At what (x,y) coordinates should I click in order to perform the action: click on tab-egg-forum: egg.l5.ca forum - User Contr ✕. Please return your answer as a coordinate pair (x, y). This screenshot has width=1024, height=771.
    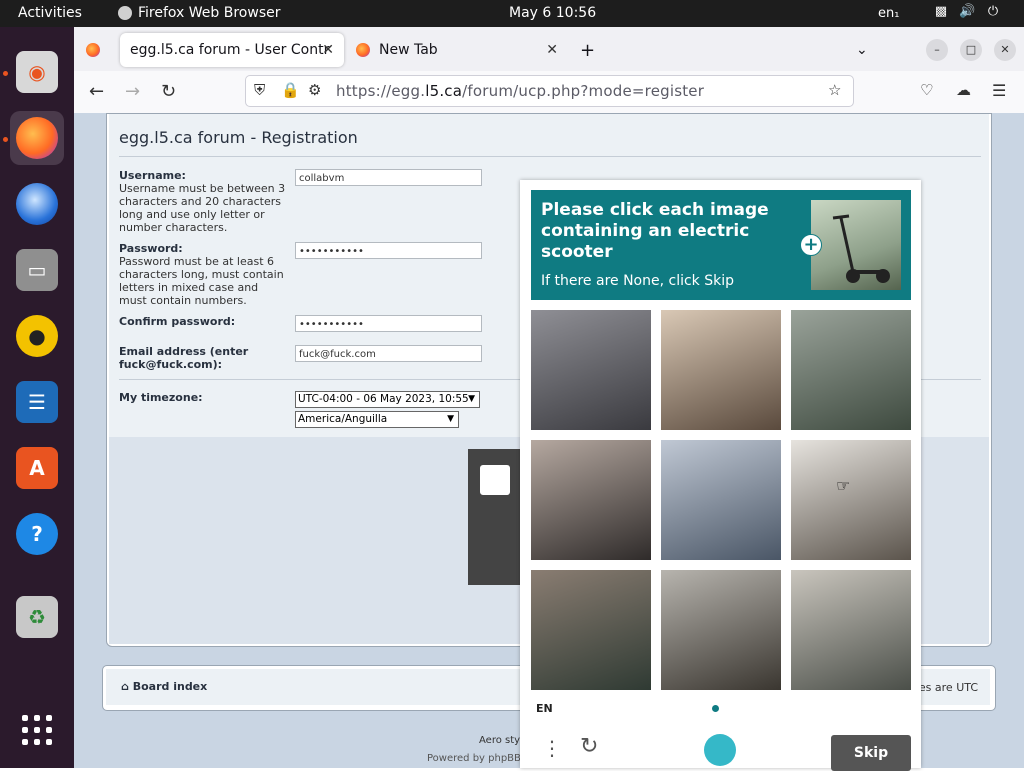
    Looking at the image, I should click on (232, 50).